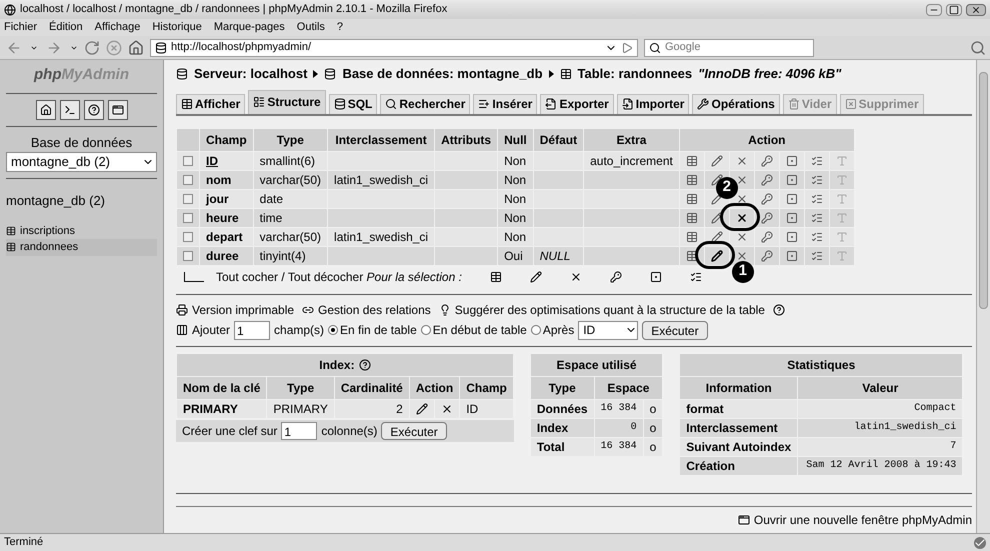 This screenshot has width=990, height=551. What do you see at coordinates (394, 47) in the screenshot?
I see `address-field: http://localhost/phpmyadmin/` at bounding box center [394, 47].